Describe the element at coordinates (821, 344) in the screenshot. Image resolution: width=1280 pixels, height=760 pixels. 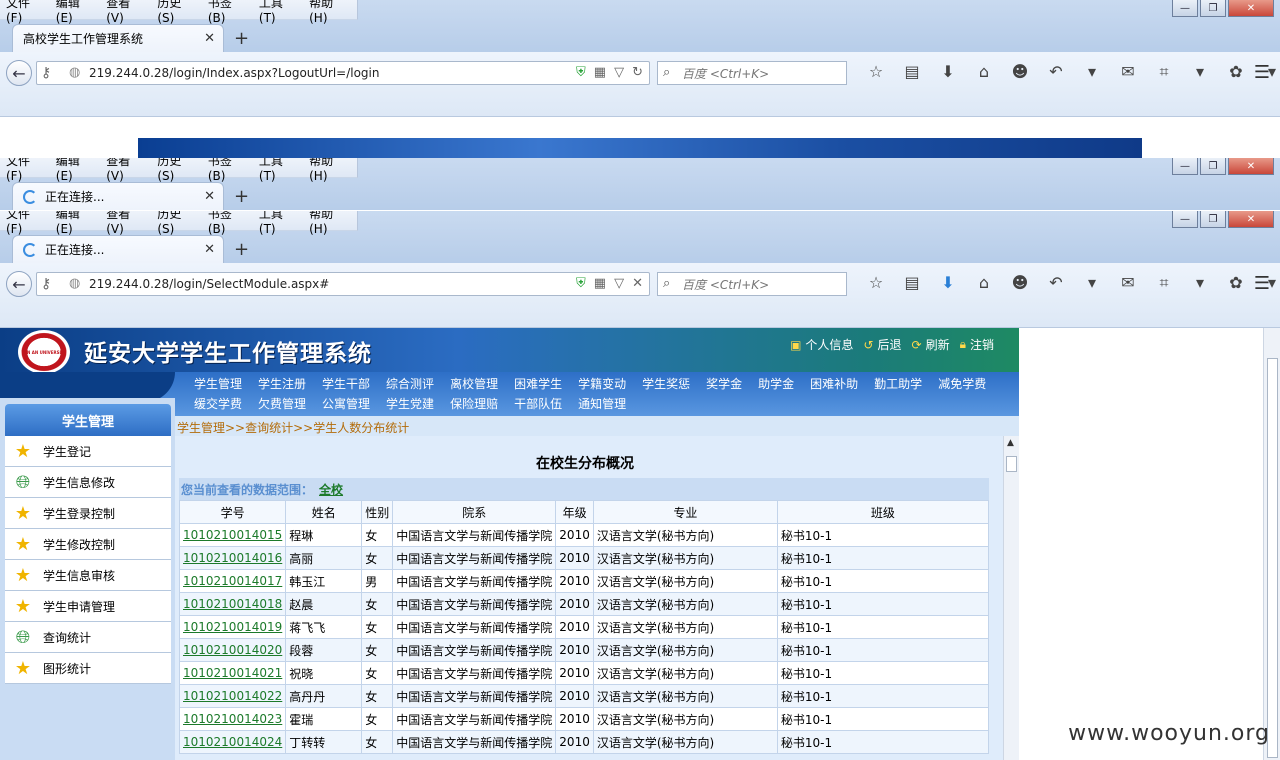
I see `profile-link: ▣ 个人信息` at that location.